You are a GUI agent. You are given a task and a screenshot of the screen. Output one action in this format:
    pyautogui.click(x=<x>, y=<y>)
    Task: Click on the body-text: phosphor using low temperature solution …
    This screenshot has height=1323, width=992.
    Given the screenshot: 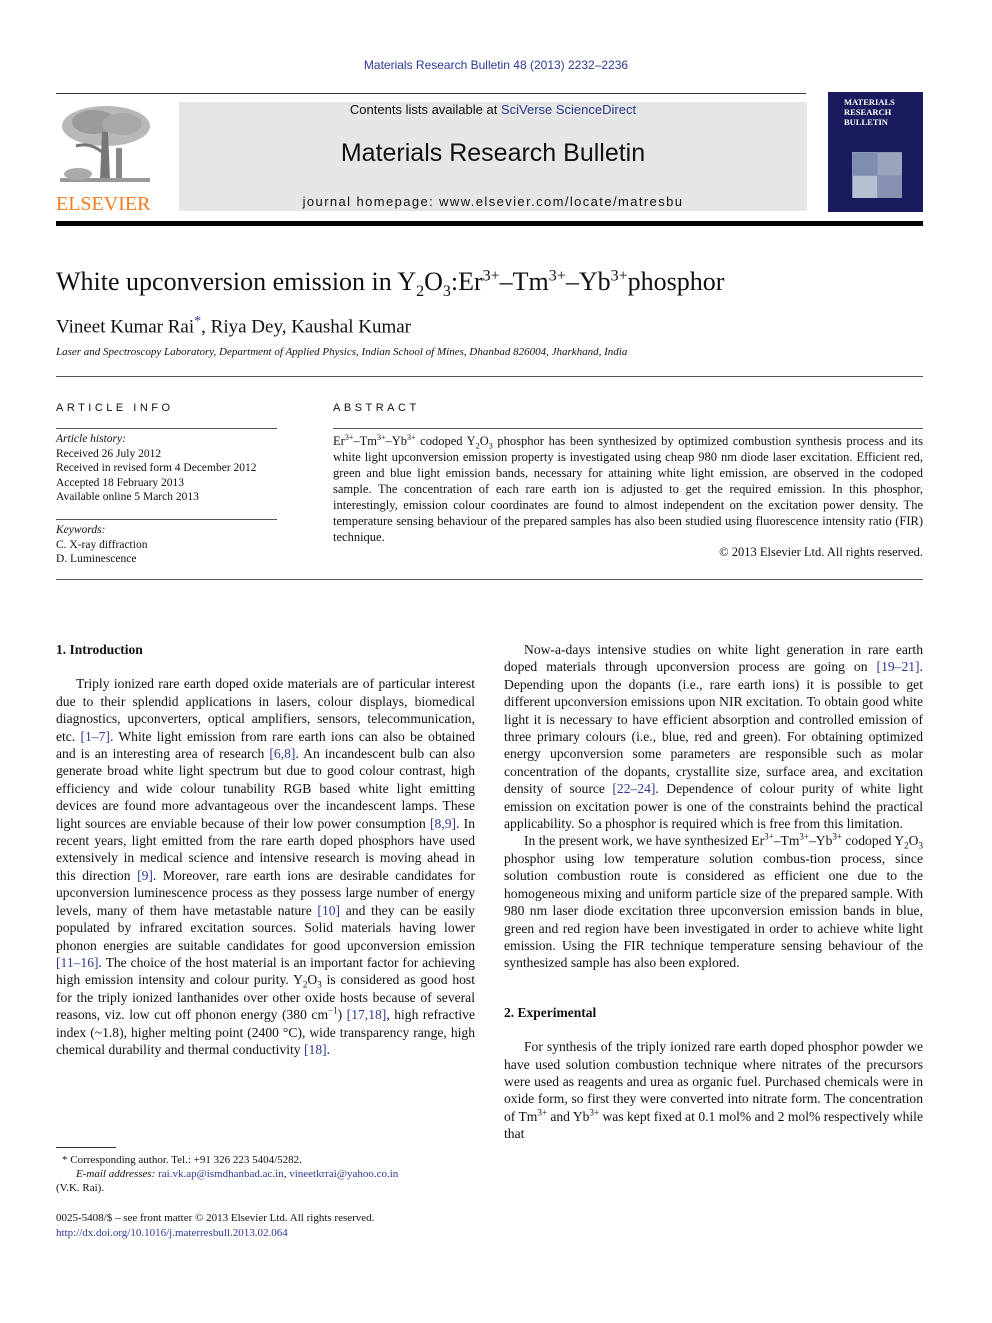 What is the action you would take?
    pyautogui.click(x=713, y=910)
    